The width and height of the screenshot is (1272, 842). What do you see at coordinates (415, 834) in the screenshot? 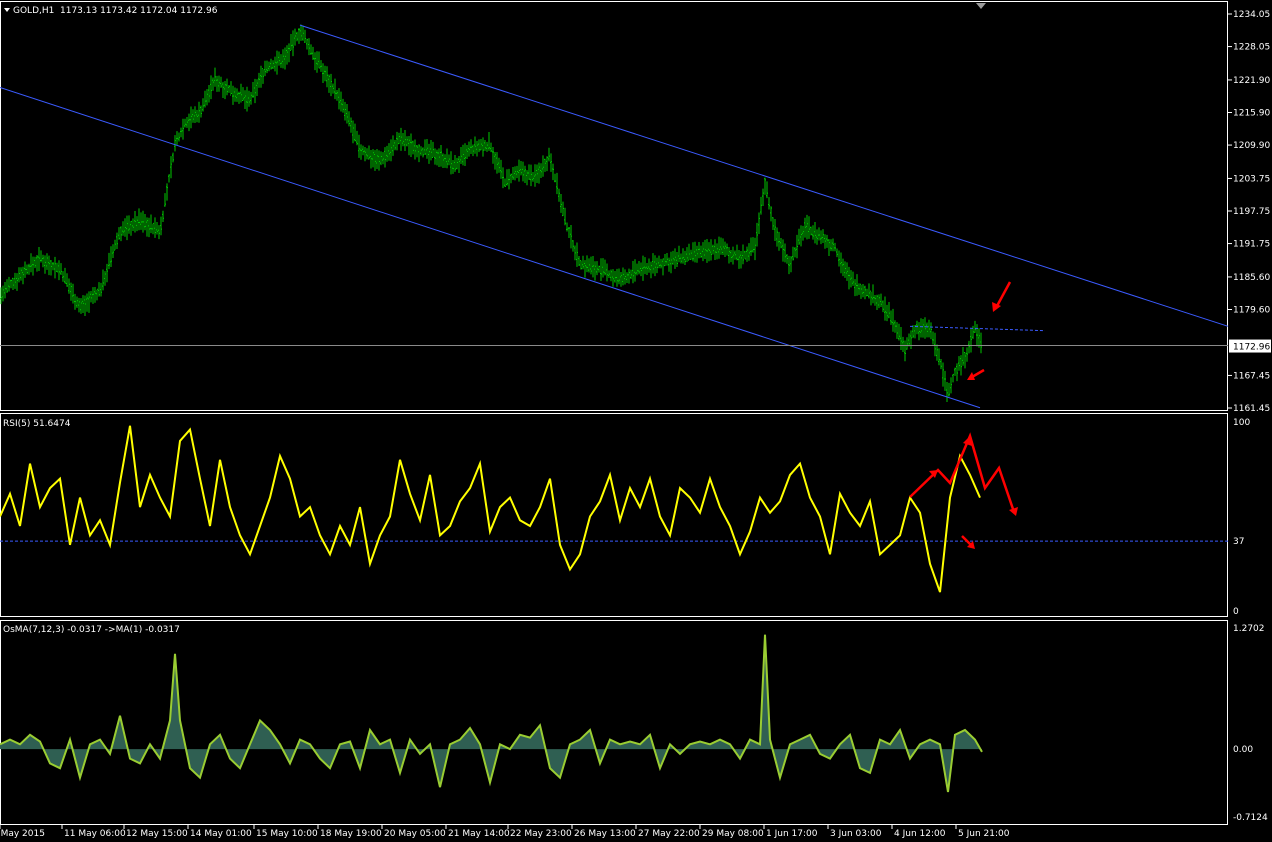
I see `time-tick-label: 20 May 05:00` at bounding box center [415, 834].